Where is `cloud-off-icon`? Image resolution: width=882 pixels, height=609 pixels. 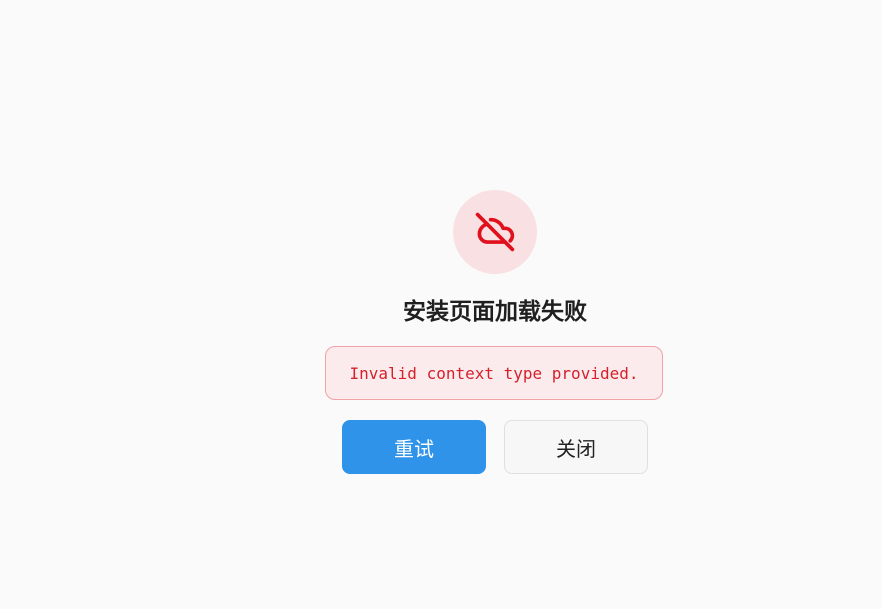 cloud-off-icon is located at coordinates (495, 232).